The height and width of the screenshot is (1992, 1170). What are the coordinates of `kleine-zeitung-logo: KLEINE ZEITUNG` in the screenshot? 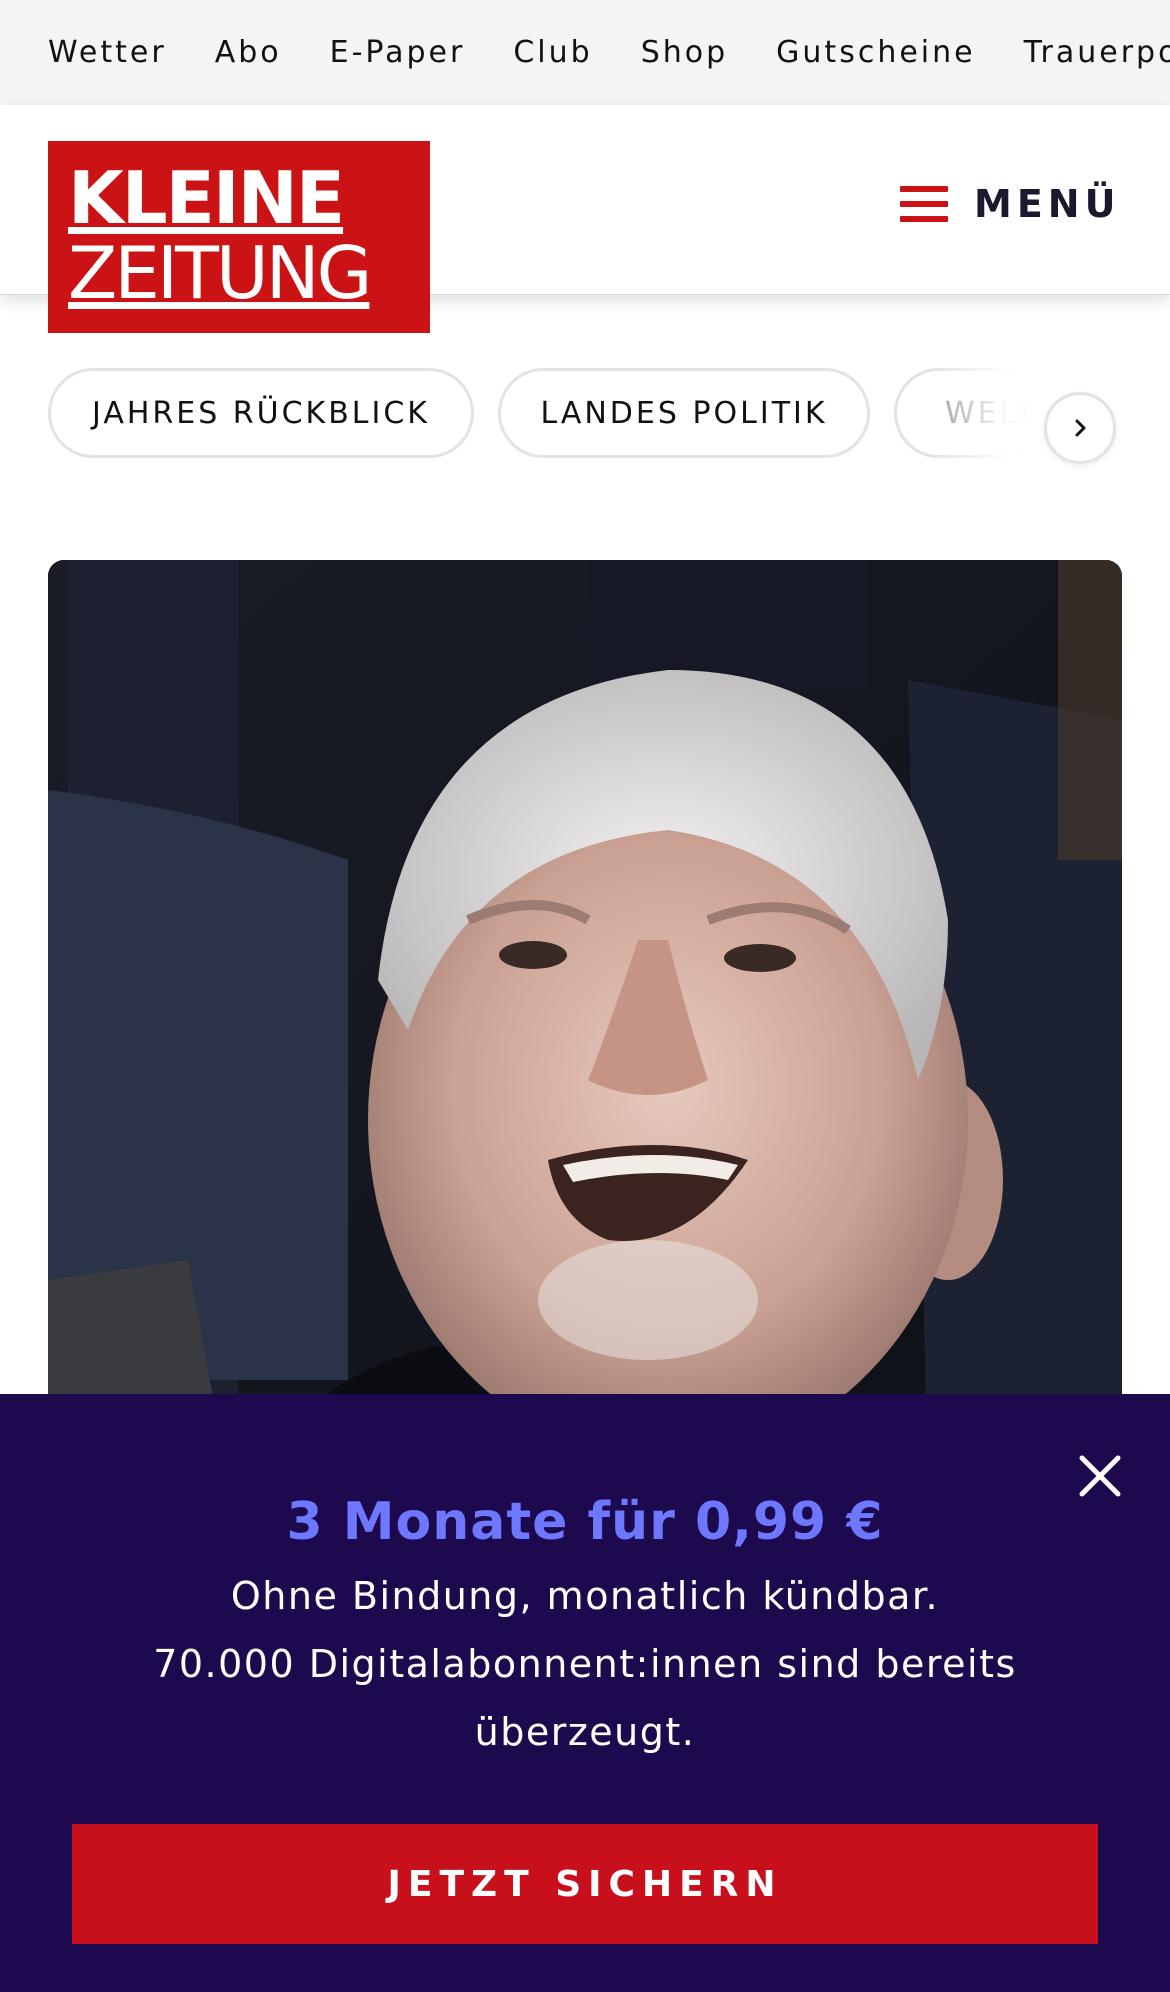 It's located at (239, 237).